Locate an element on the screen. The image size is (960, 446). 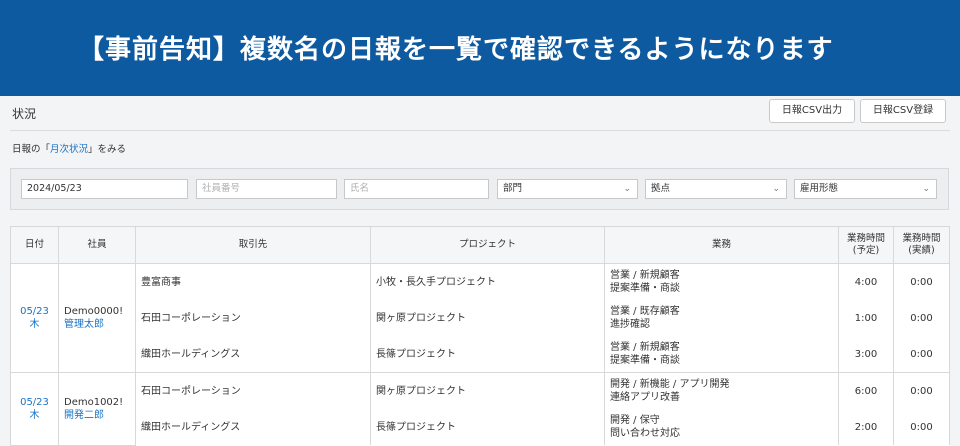
monthly-status-link: 月次状況 is located at coordinates (69, 149).